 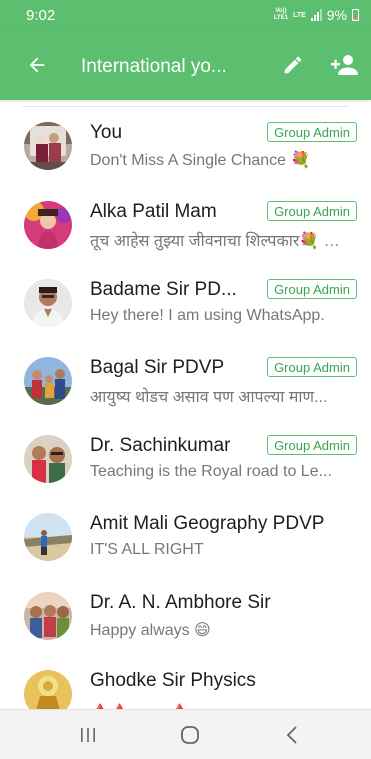 I want to click on participant-name: Alka Patil Mam, so click(x=153, y=211).